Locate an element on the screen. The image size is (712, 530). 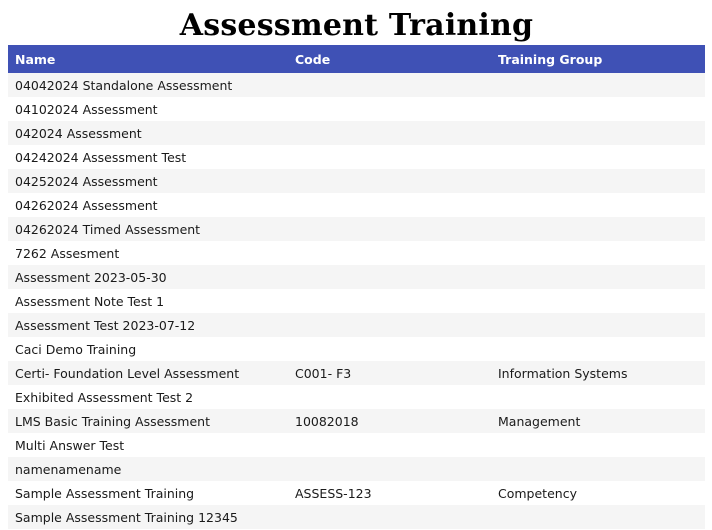
cell-name: namenamename is located at coordinates (68, 469).